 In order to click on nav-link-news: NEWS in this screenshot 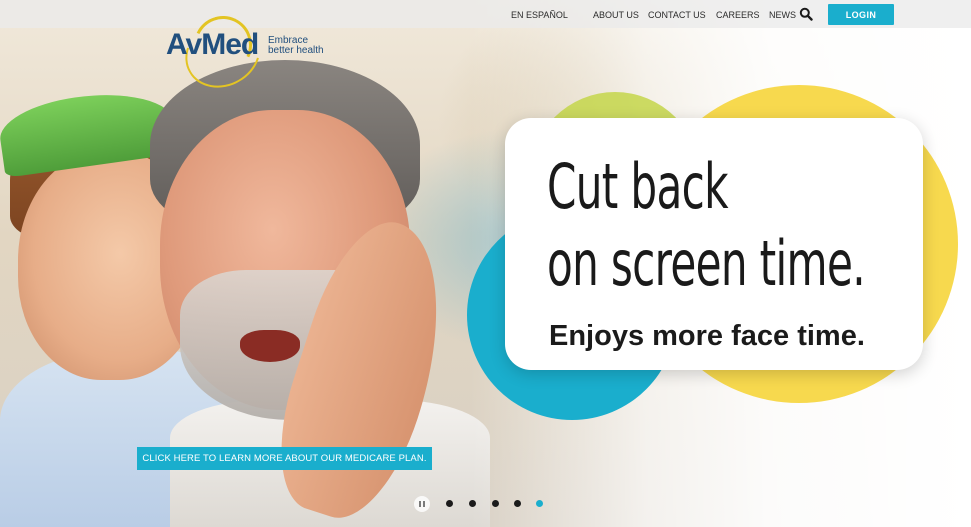, I will do `click(782, 15)`.